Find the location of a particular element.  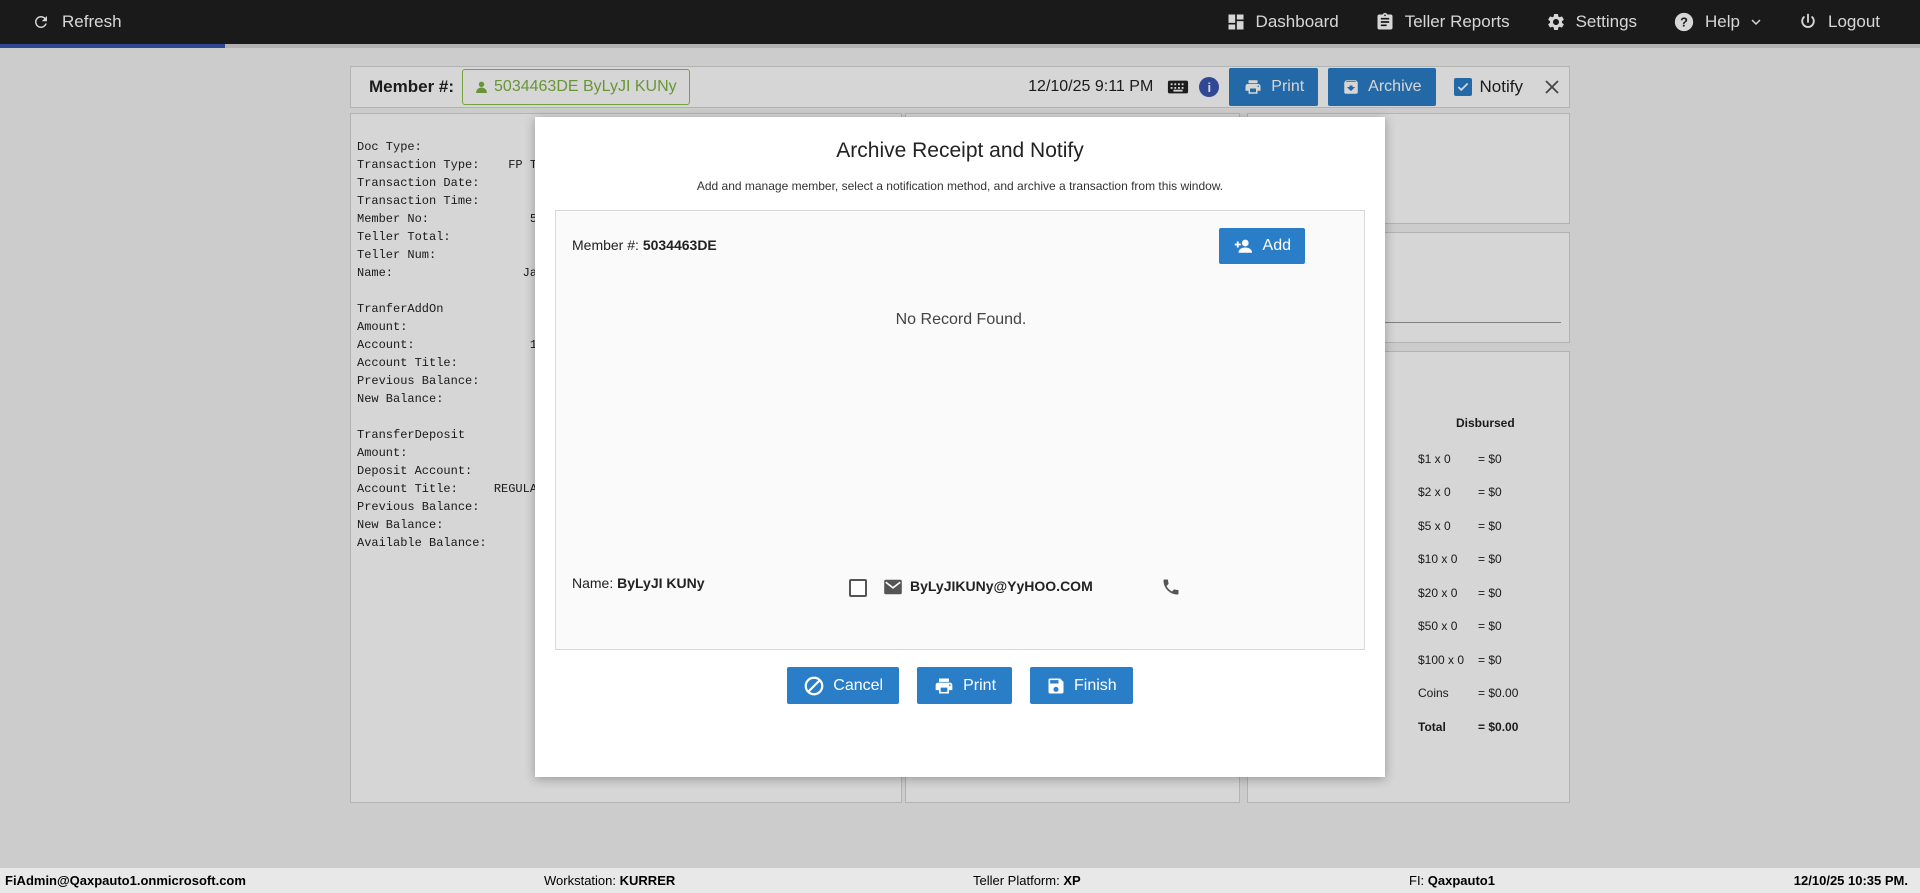

status-user: FiAdmin@Qaxpauto1.onmicrosoft.com is located at coordinates (125, 880).